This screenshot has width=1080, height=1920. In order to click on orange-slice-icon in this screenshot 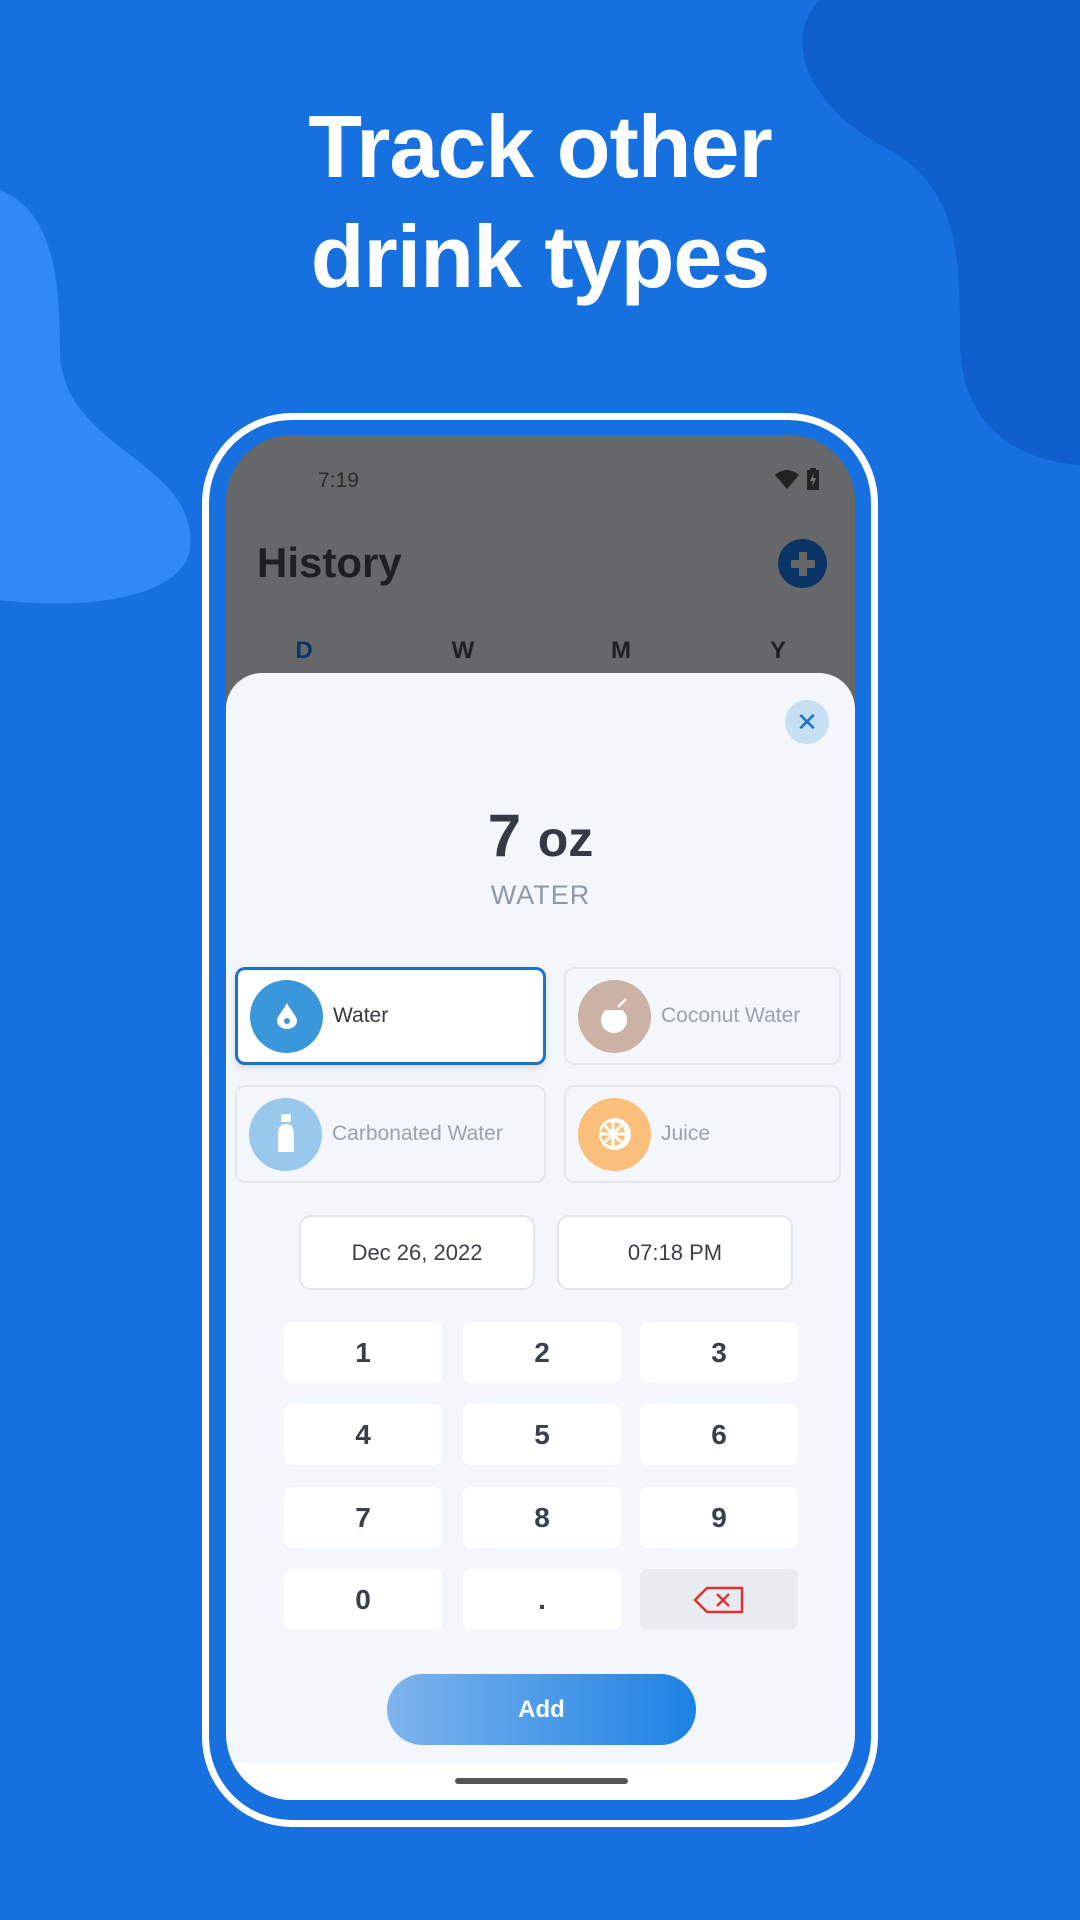, I will do `click(614, 1134)`.